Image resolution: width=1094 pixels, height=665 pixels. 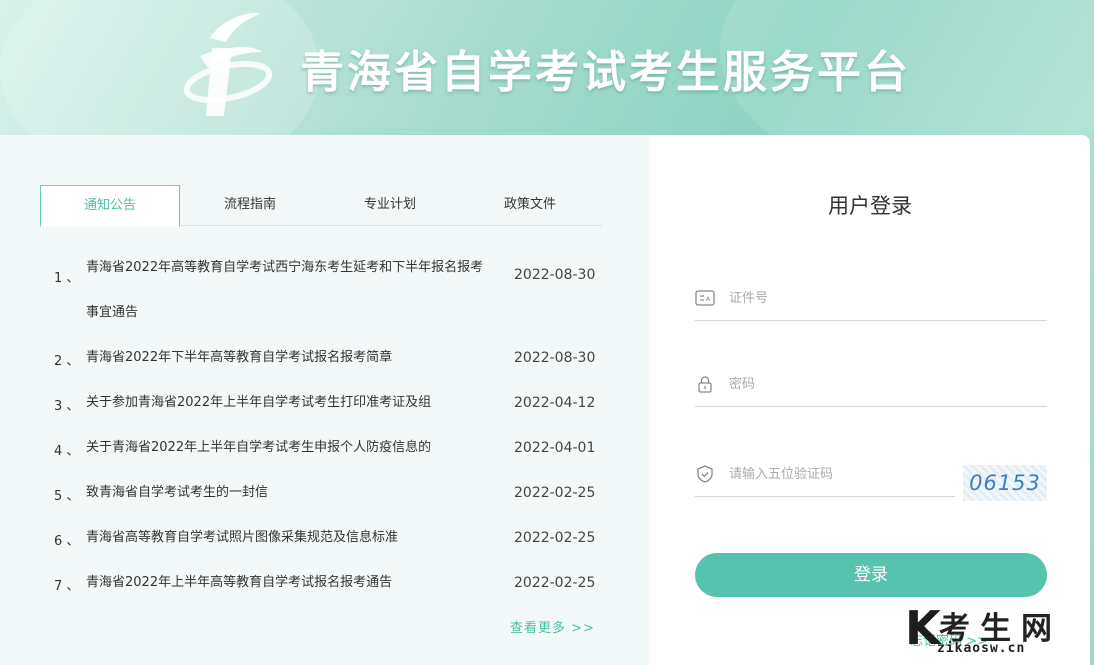 I want to click on item-title: 关于青海省2022年上半年自学考试考生申报个人防疫信息的, so click(x=291, y=447).